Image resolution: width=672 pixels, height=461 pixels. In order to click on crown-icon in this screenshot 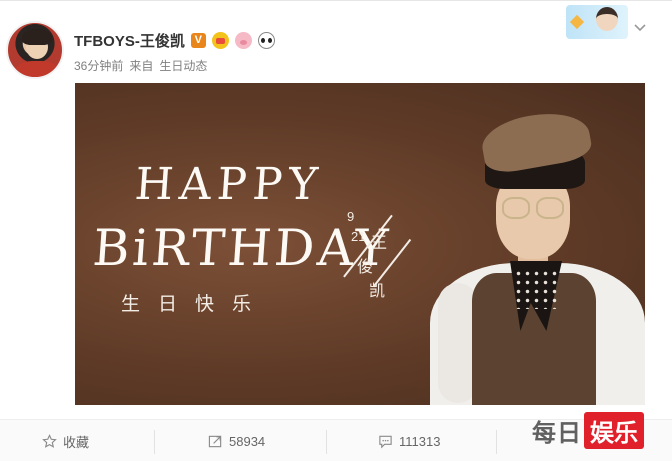, I will do `click(220, 40)`.